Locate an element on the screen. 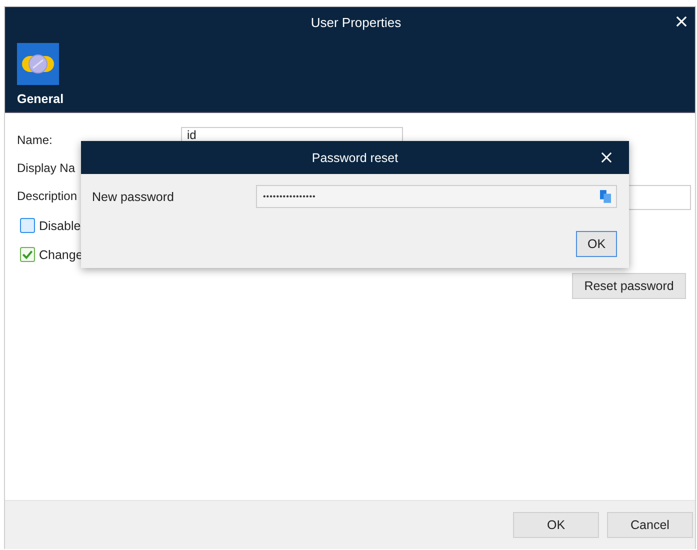 The image size is (697, 550). reset-password-button: Reset password is located at coordinates (629, 286).